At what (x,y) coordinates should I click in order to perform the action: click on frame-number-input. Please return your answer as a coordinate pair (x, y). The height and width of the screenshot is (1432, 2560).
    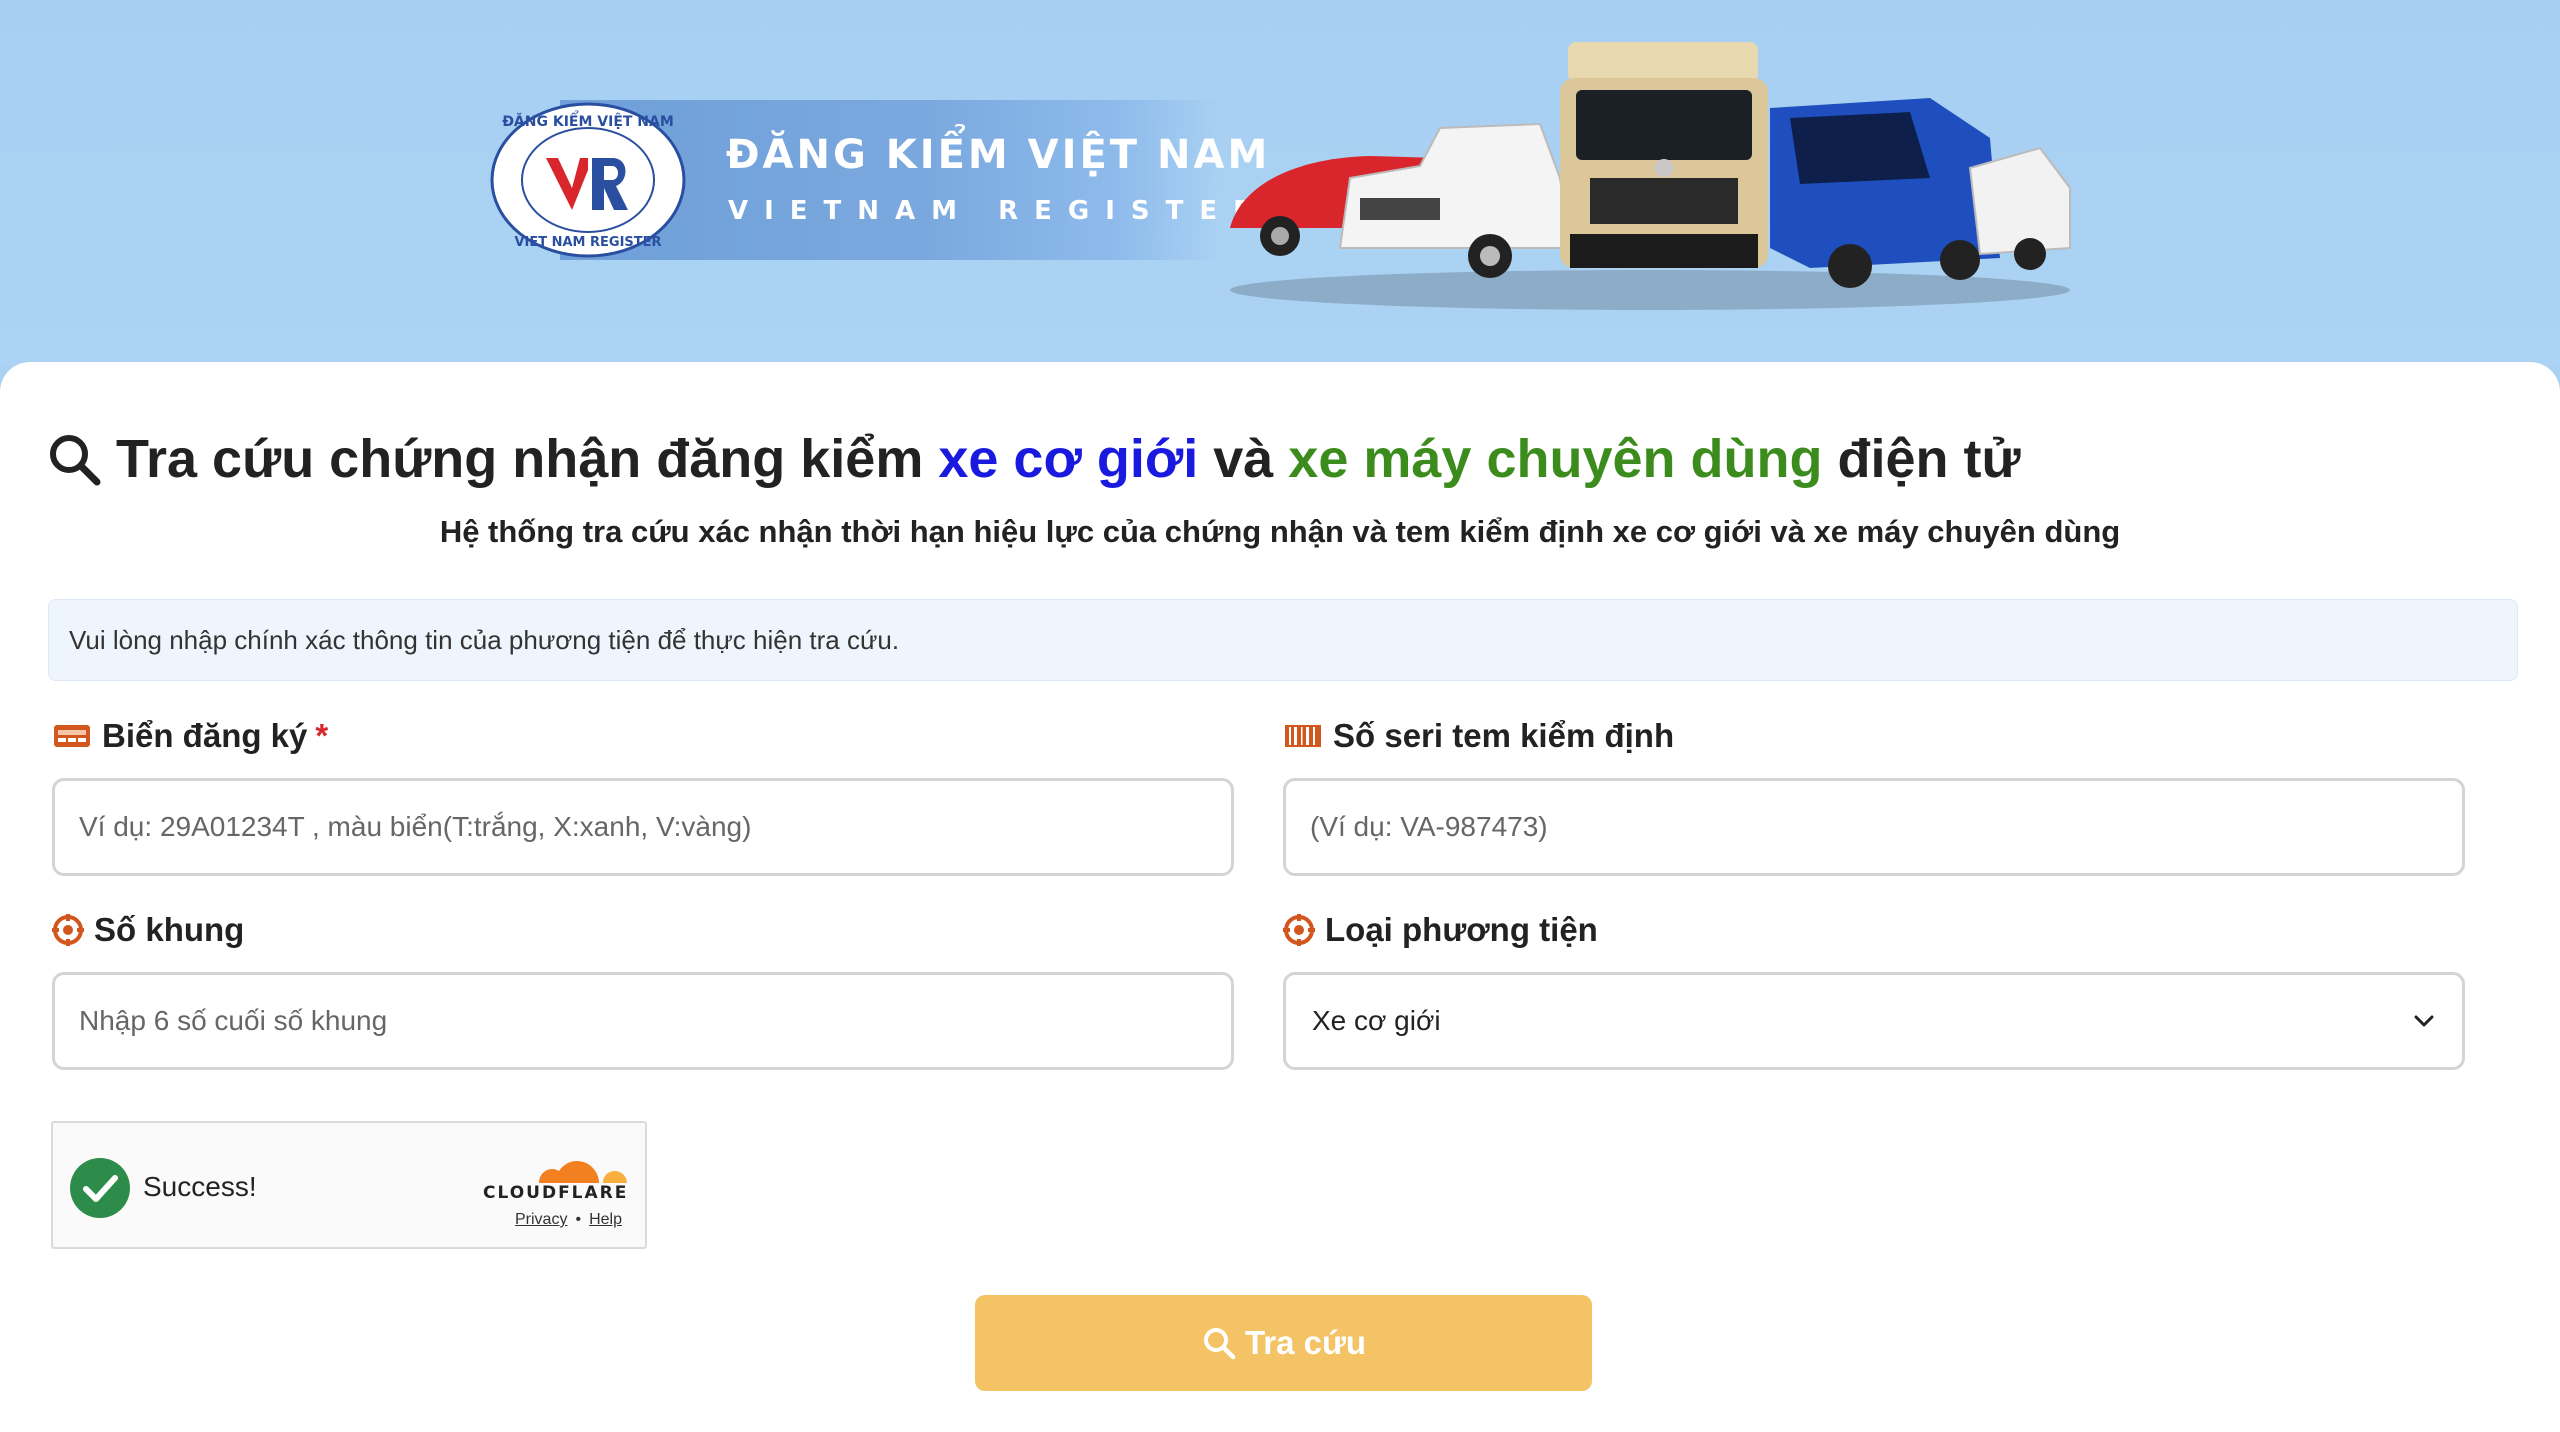
    Looking at the image, I should click on (643, 1021).